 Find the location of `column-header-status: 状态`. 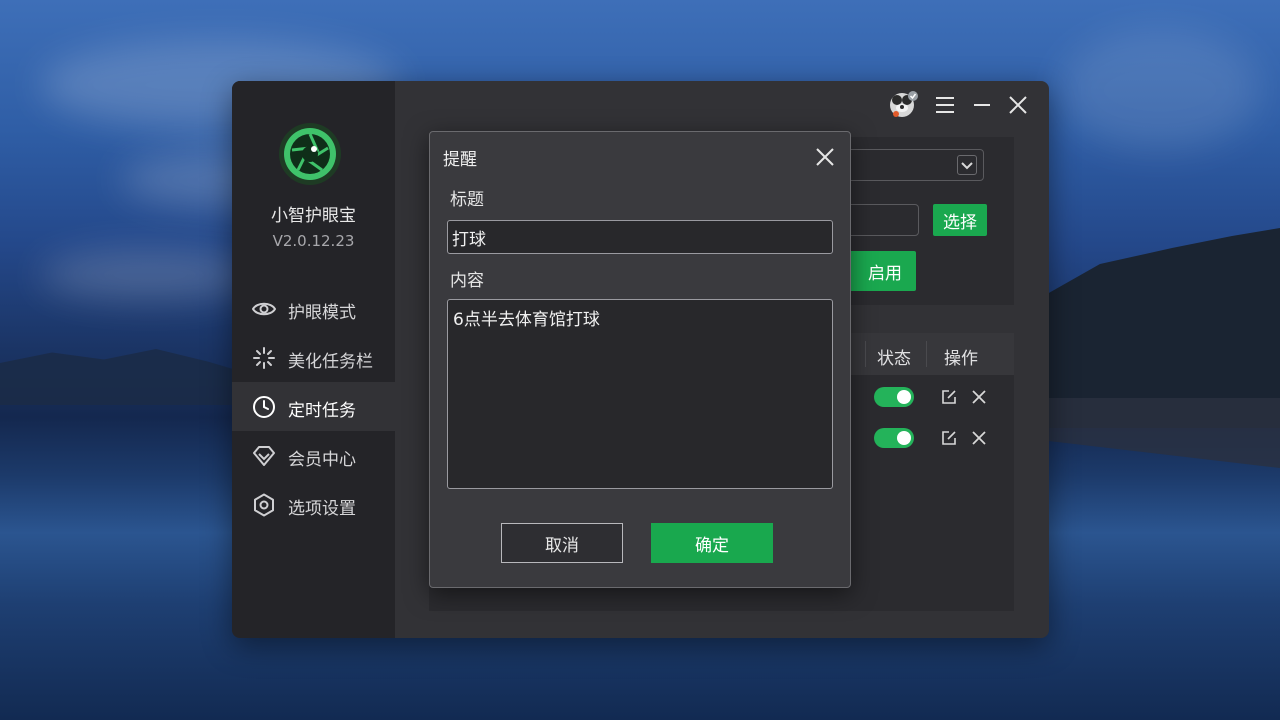

column-header-status: 状态 is located at coordinates (894, 359).